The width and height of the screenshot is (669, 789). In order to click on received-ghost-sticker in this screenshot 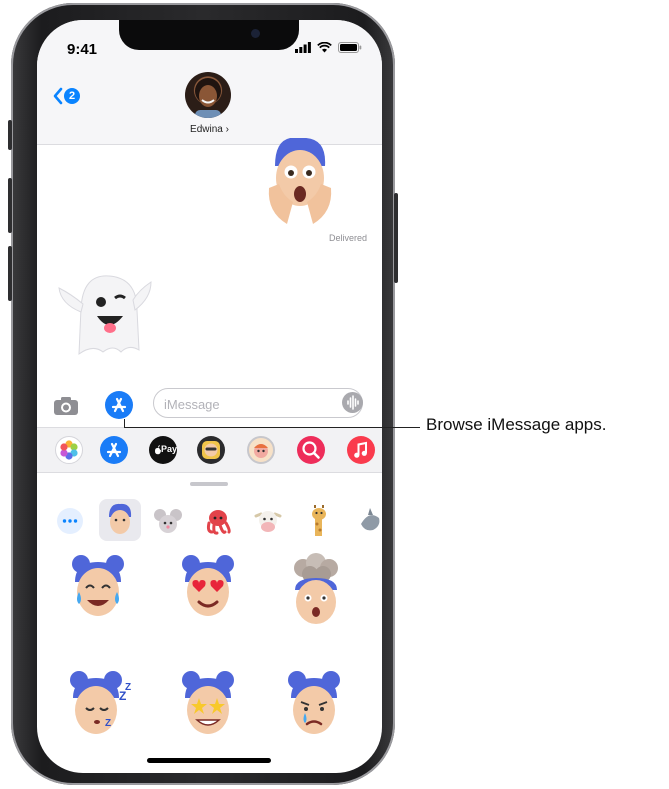, I will do `click(105, 312)`.